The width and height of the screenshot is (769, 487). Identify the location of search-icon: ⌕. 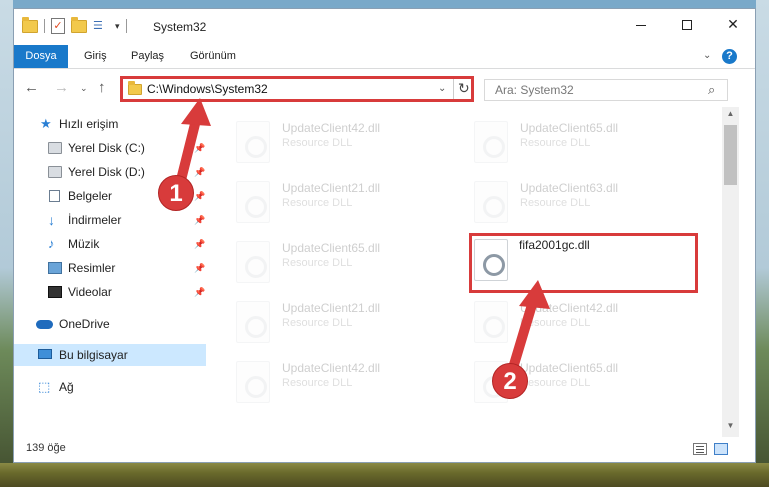
(711, 90).